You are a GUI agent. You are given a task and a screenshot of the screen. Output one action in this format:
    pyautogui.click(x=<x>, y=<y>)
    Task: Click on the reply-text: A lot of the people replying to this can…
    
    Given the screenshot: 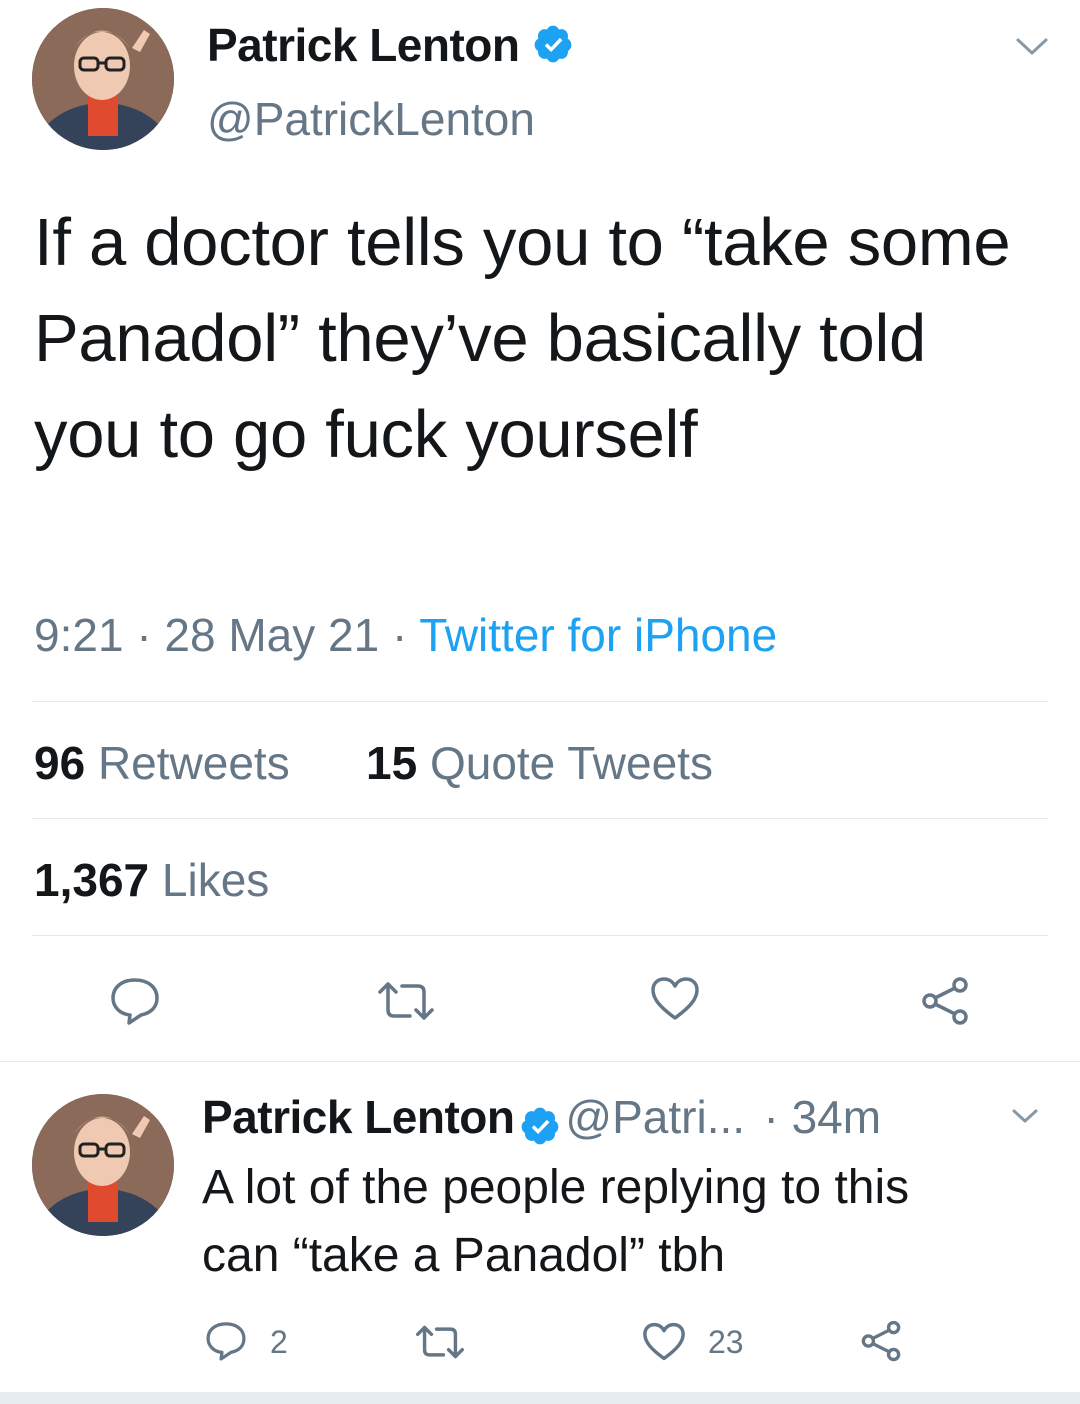 What is the action you would take?
    pyautogui.click(x=627, y=1222)
    